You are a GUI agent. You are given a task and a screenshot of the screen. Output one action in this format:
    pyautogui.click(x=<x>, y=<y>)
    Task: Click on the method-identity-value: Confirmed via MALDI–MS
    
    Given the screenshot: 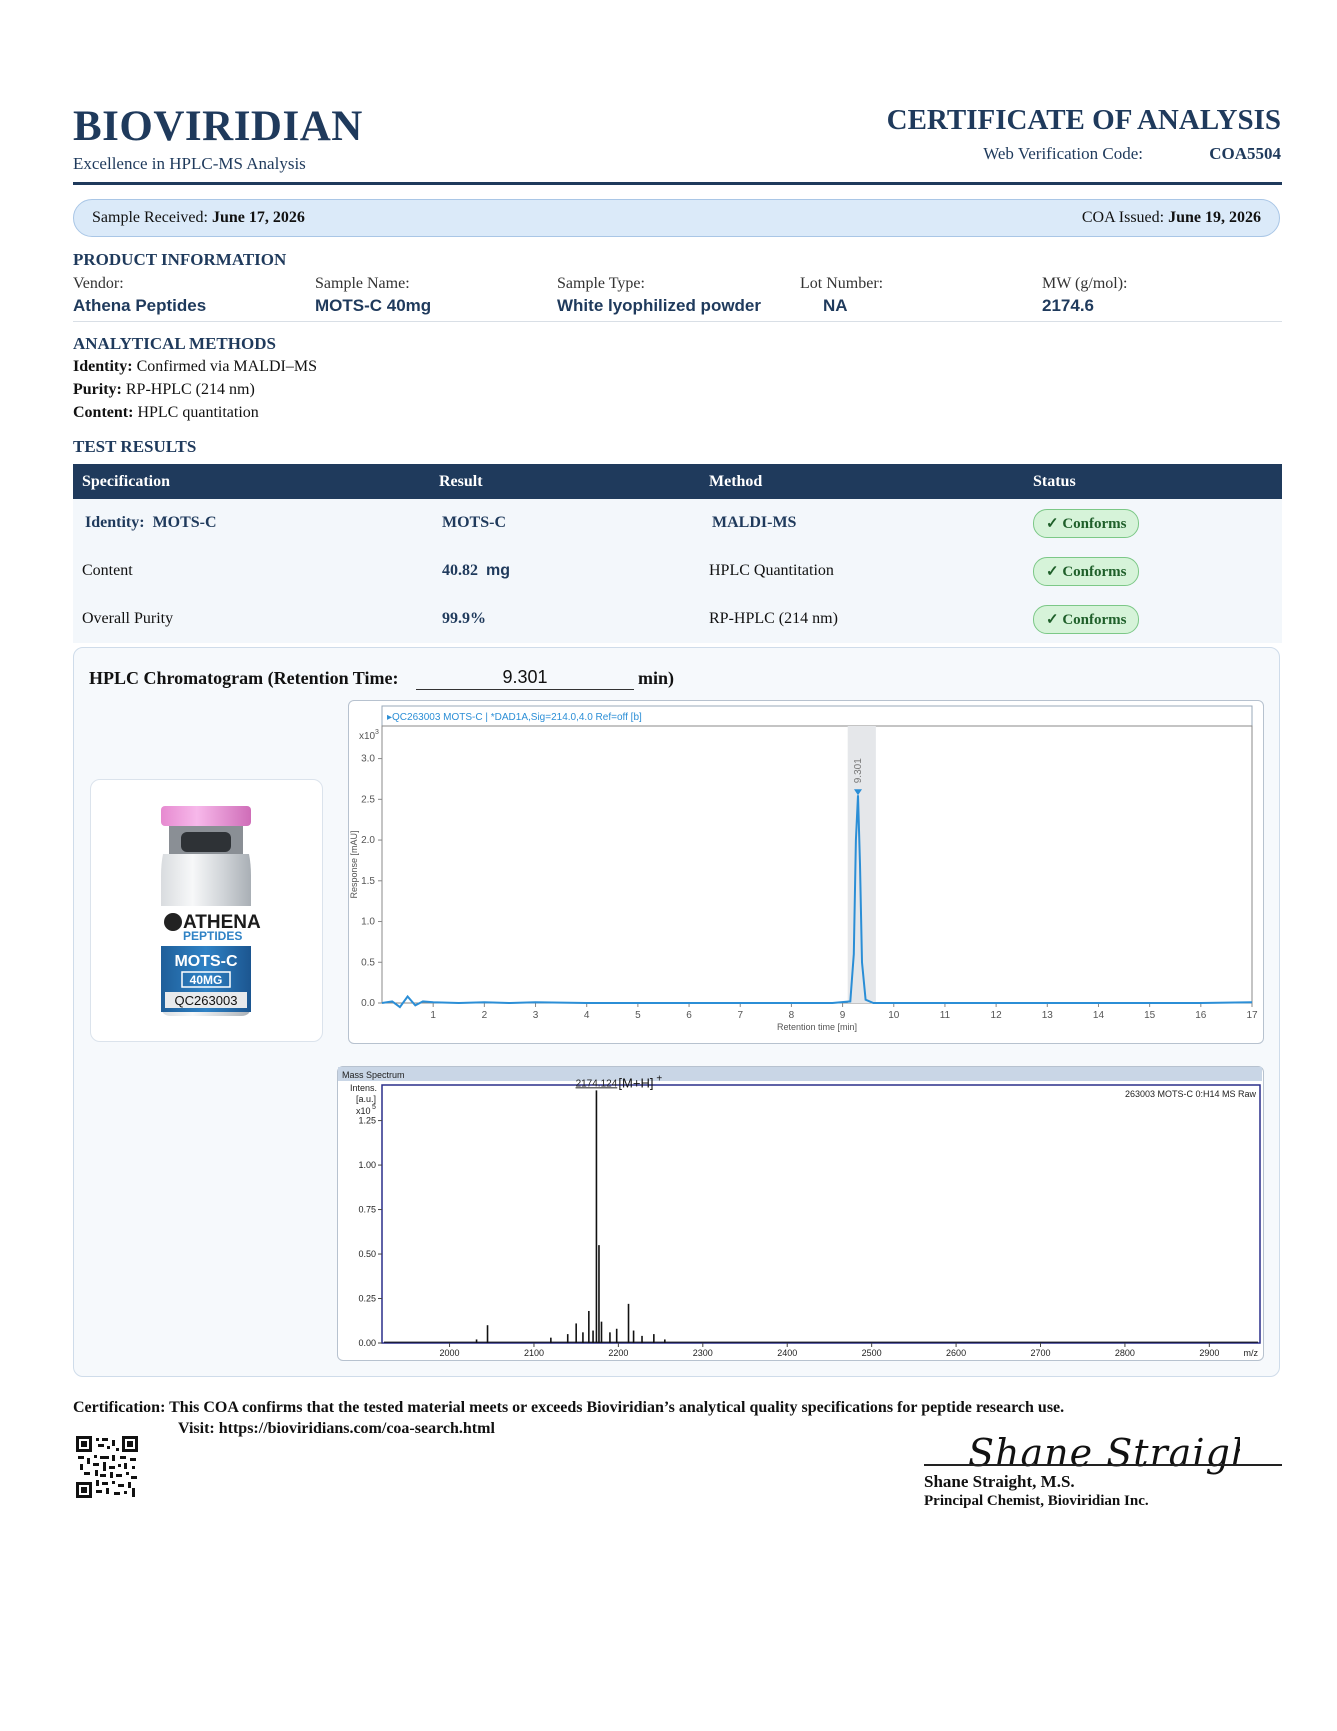 What is the action you would take?
    pyautogui.click(x=226, y=366)
    